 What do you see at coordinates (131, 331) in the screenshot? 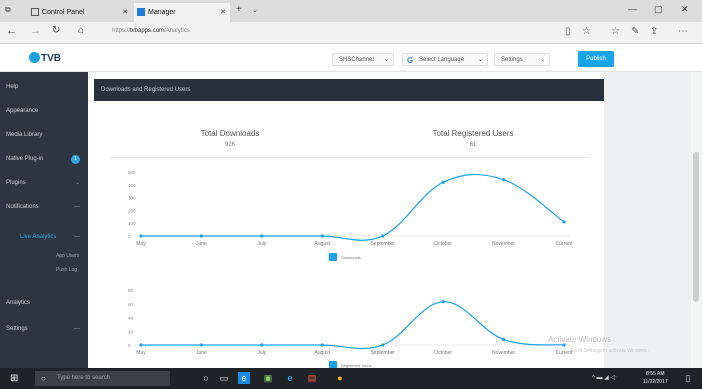
I see `y-tick-label: 20` at bounding box center [131, 331].